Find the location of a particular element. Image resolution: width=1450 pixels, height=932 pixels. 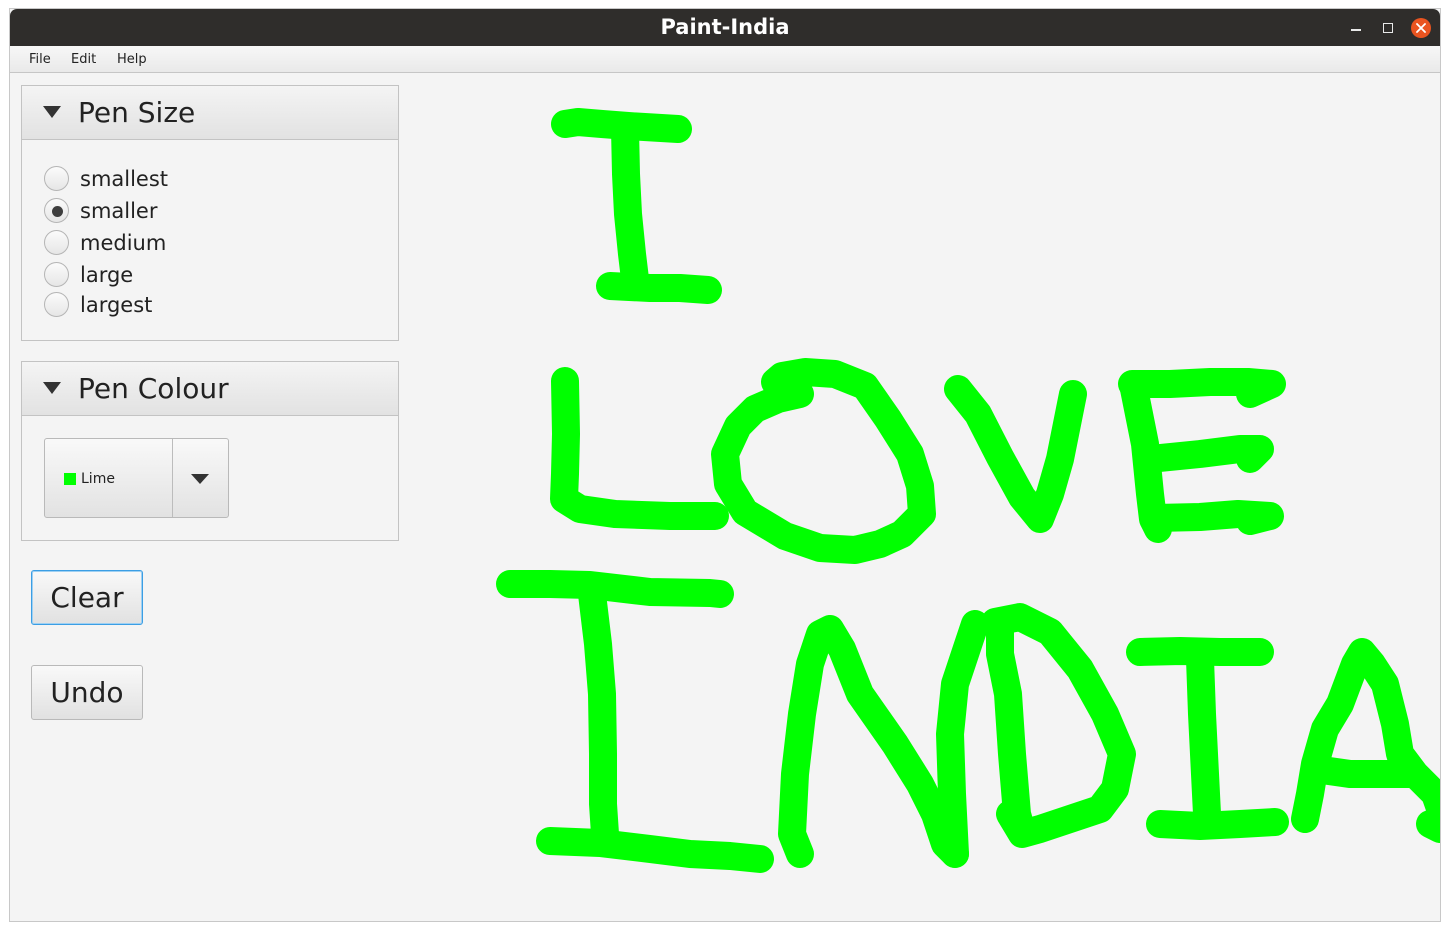

radio-label: smallest is located at coordinates (124, 179).